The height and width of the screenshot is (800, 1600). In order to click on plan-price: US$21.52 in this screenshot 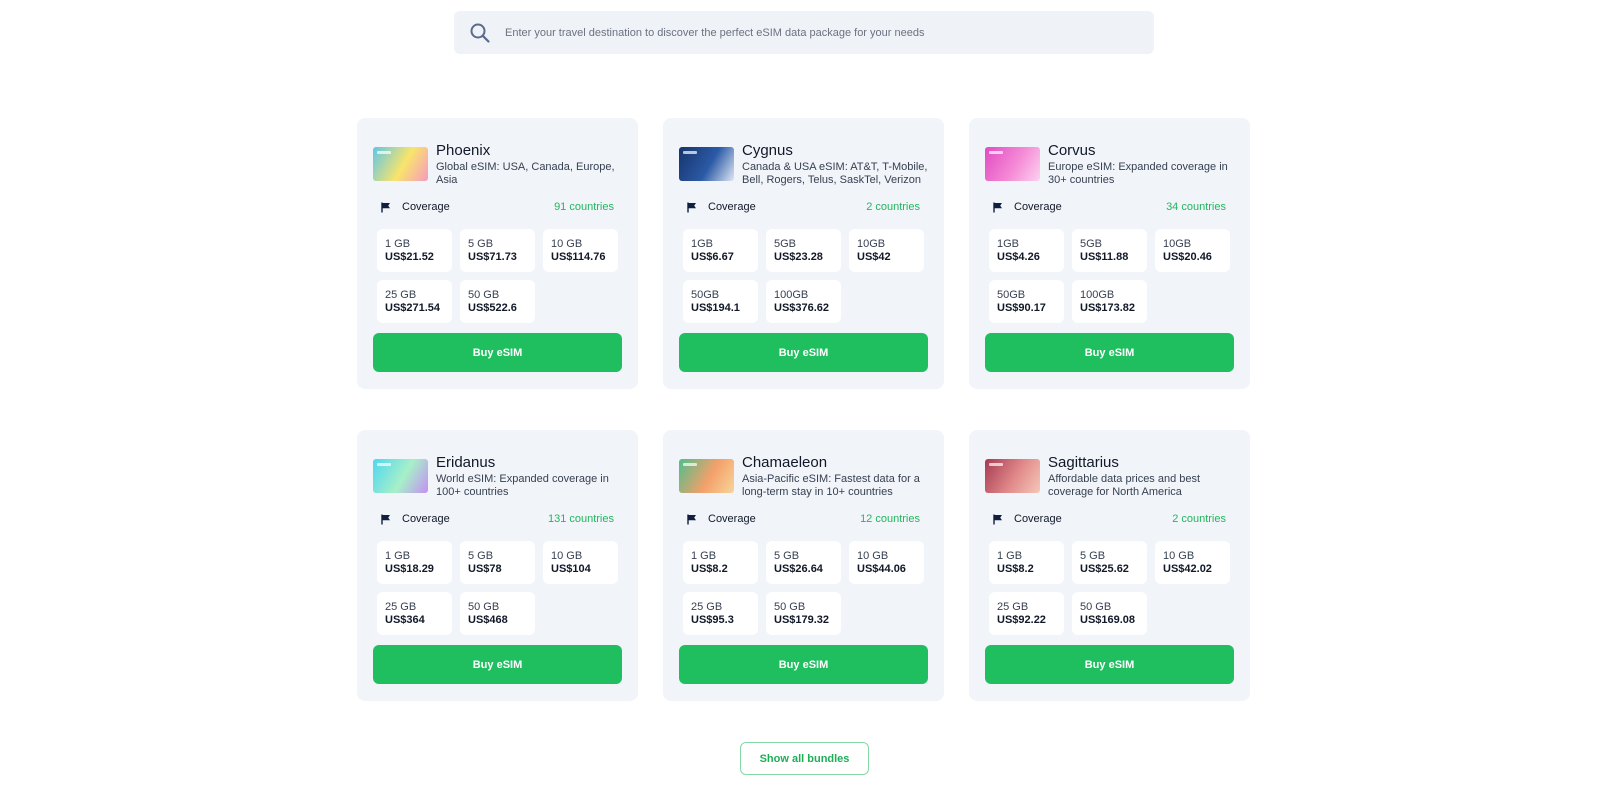, I will do `click(409, 257)`.